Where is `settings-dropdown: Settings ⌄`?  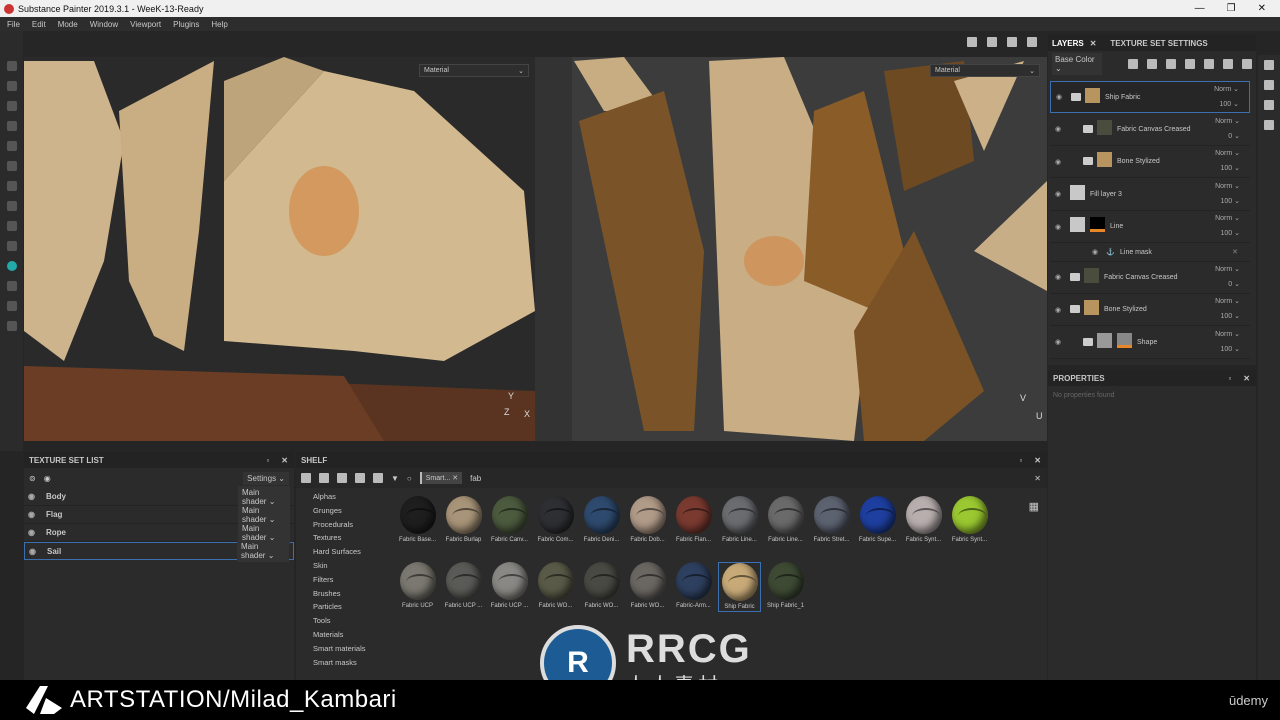
settings-dropdown: Settings ⌄ is located at coordinates (266, 478).